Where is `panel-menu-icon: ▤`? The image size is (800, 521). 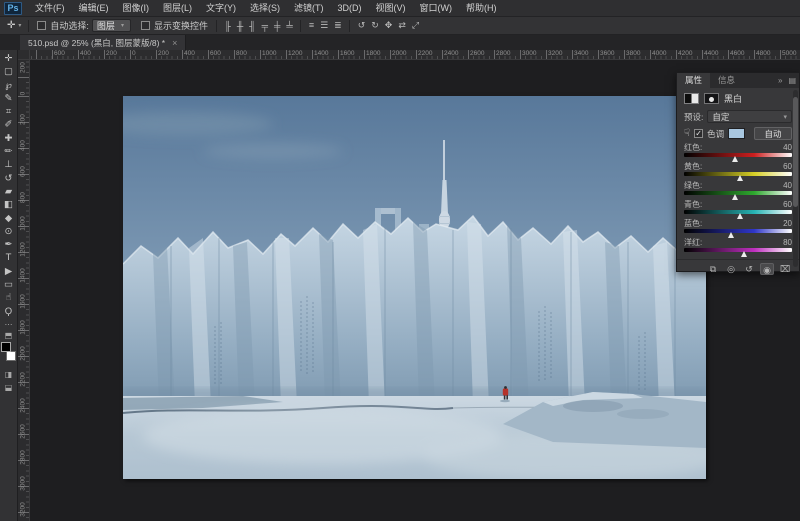 panel-menu-icon: ▤ is located at coordinates (792, 80).